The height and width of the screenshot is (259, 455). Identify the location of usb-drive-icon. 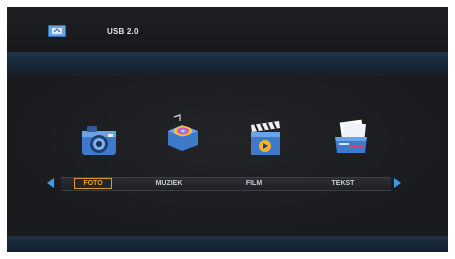
(57, 31).